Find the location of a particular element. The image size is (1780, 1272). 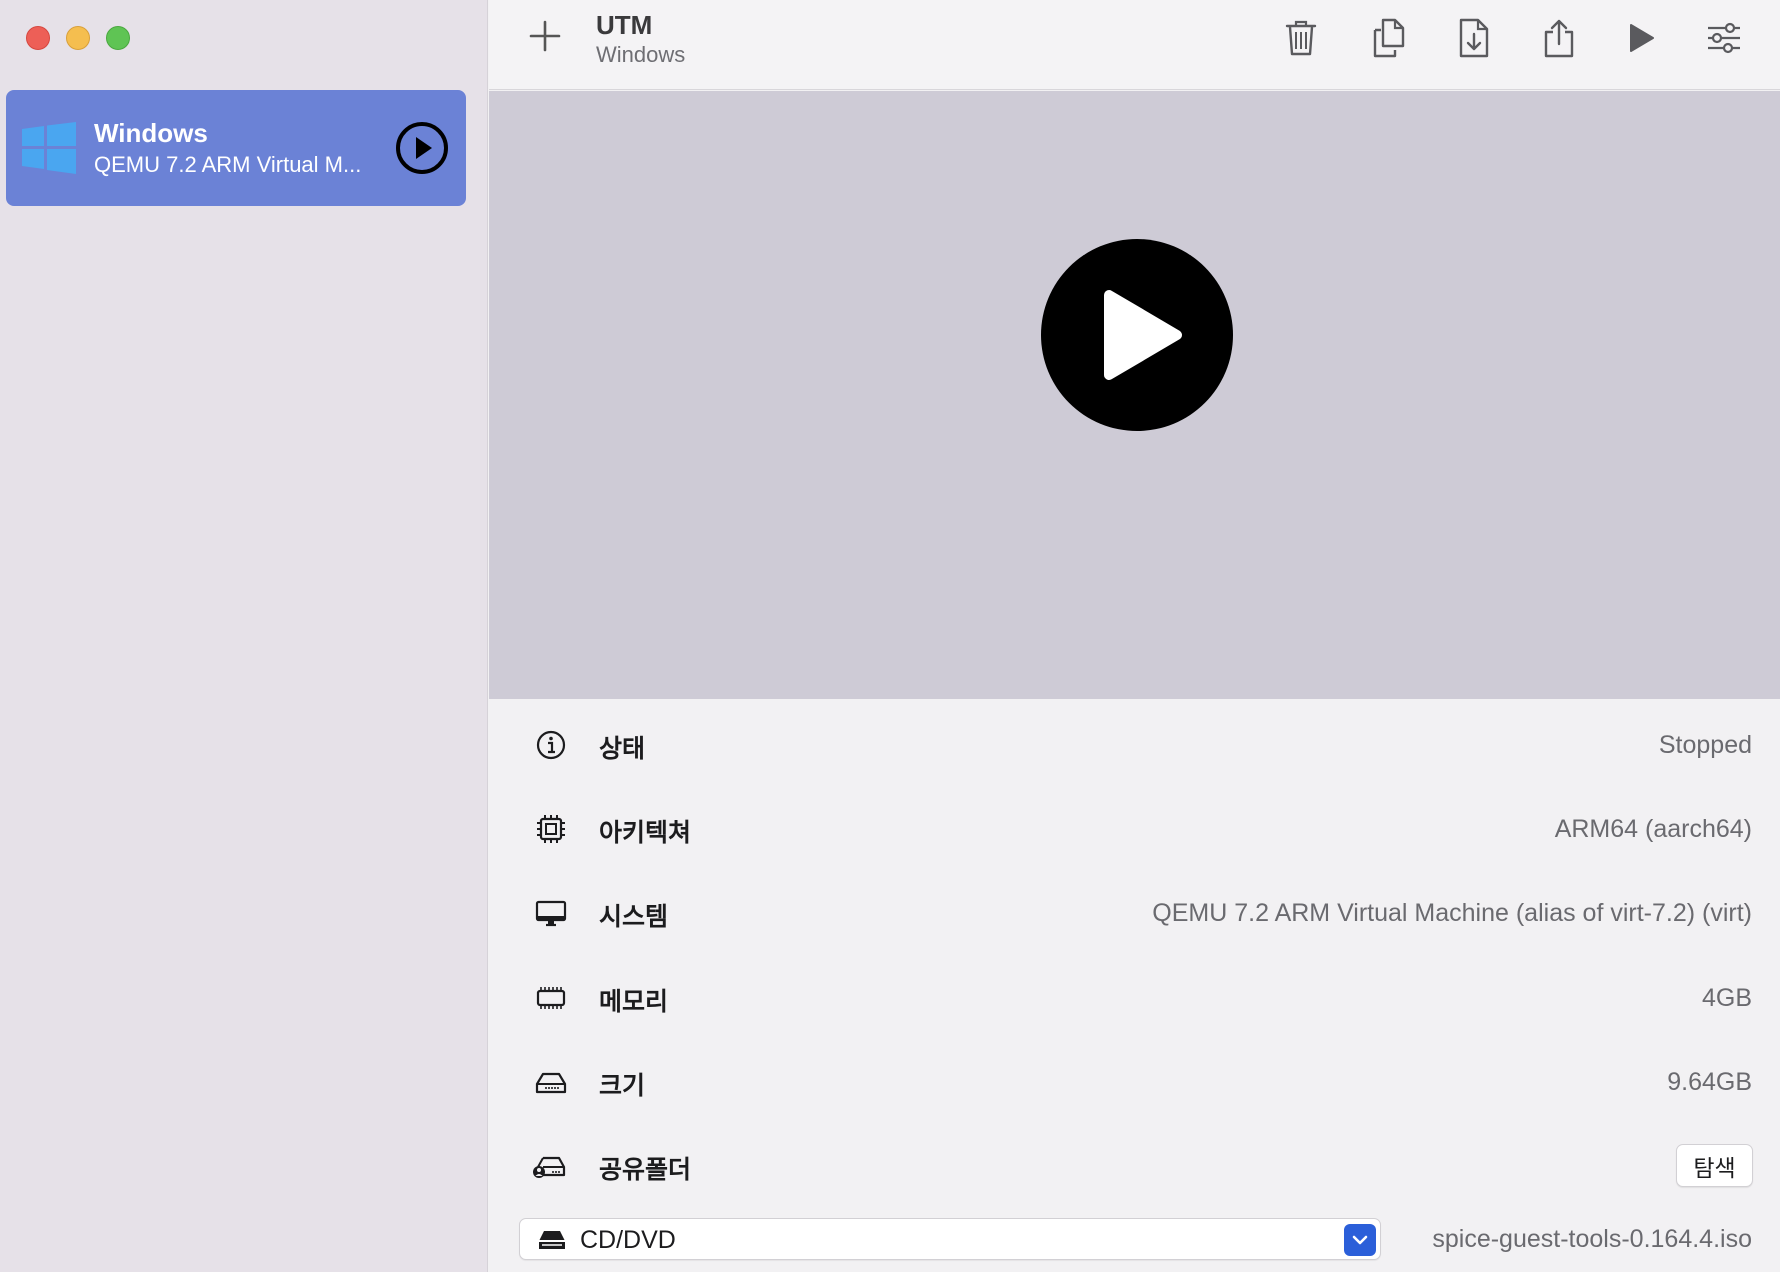

close-window-button is located at coordinates (38, 38).